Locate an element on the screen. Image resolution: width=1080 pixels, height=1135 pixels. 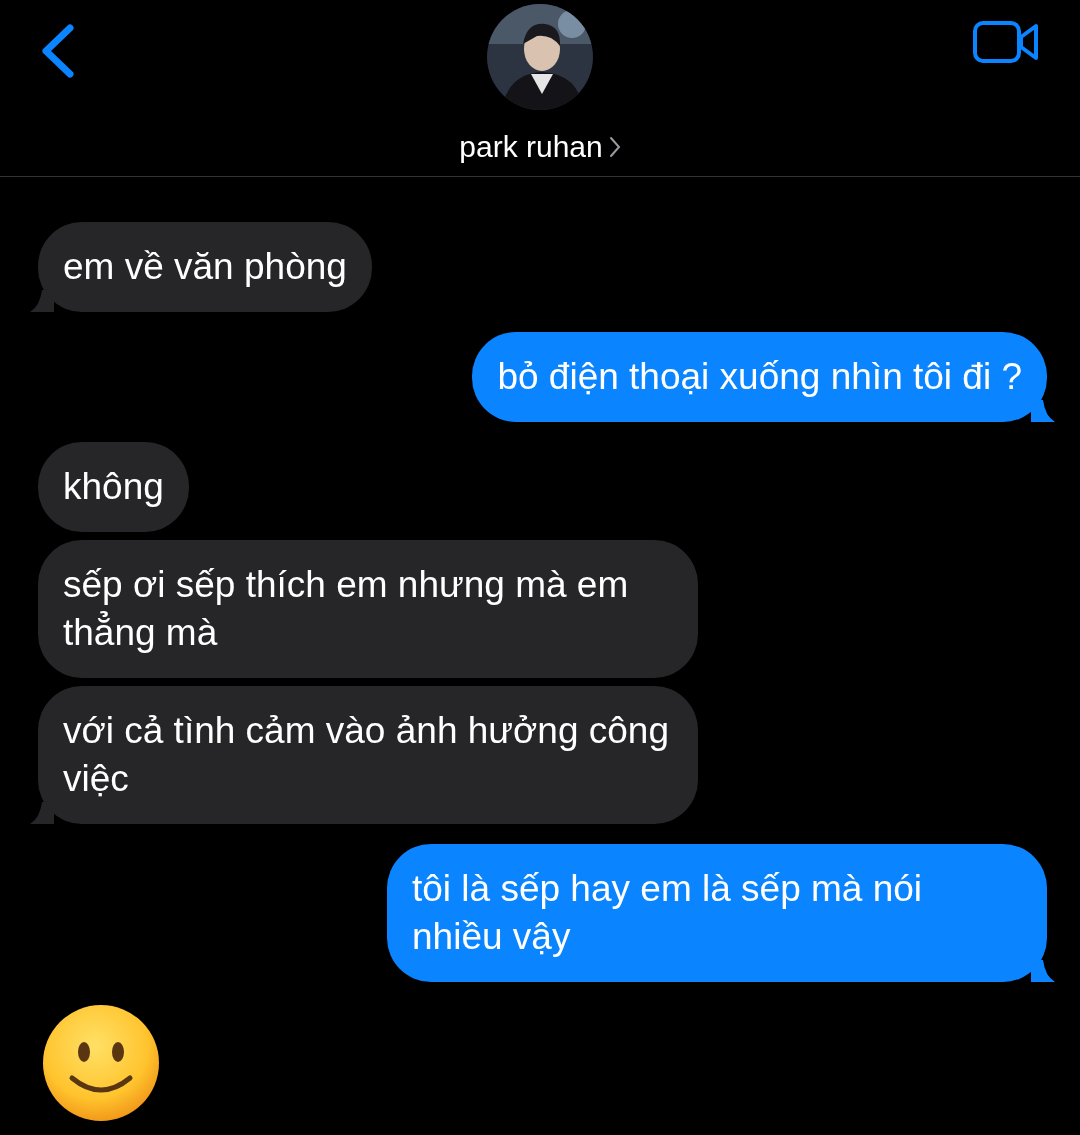
received-message: em về văn phòng is located at coordinates (205, 267).